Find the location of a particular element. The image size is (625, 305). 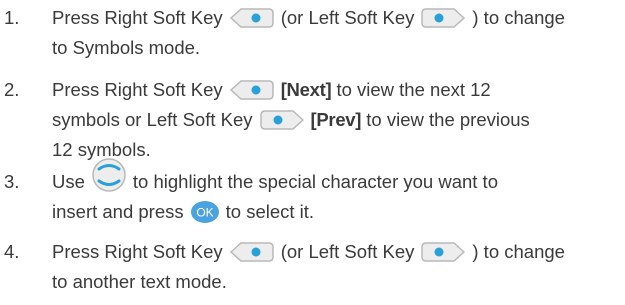

step-number: 3. is located at coordinates (12, 181).